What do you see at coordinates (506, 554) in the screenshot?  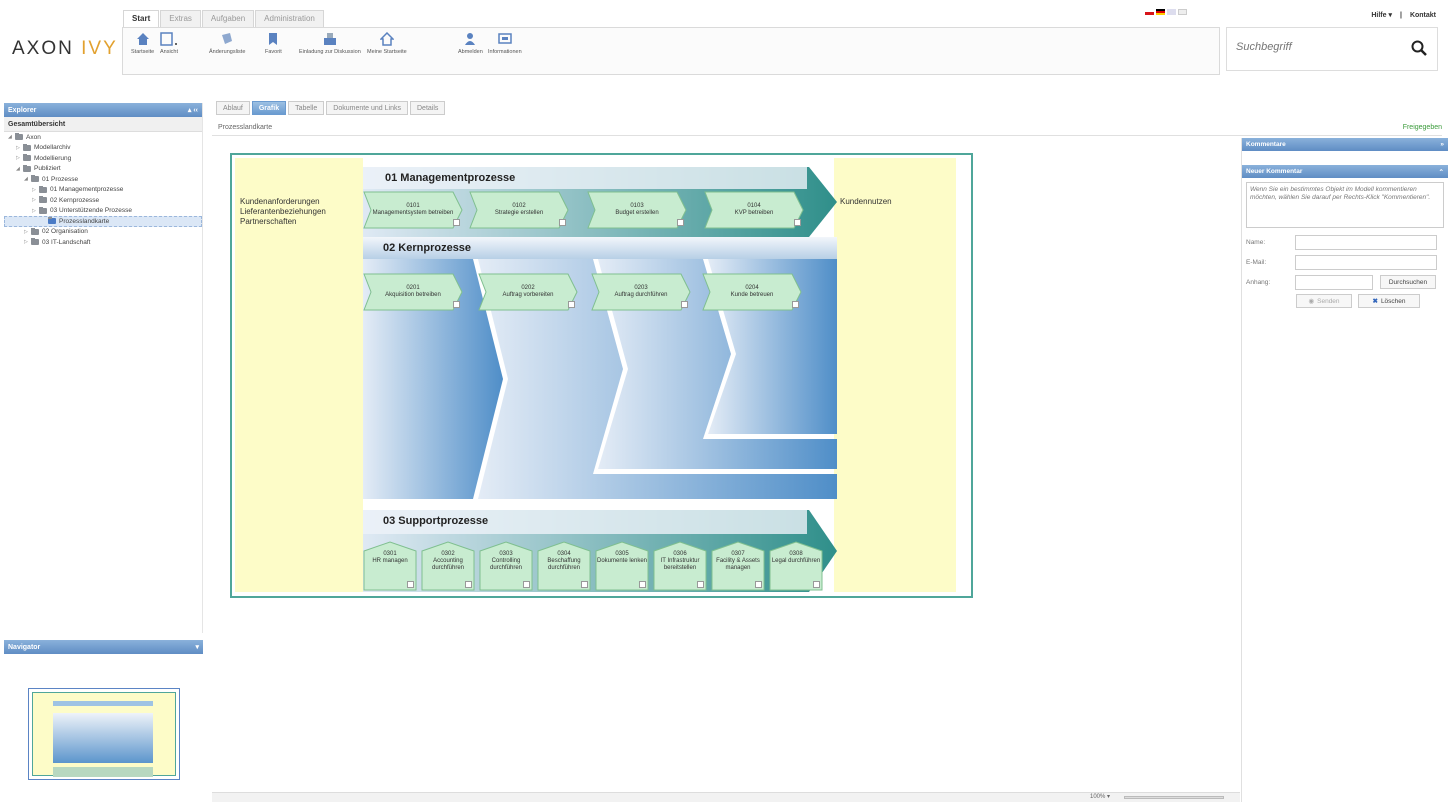 I see `process-code: 0303` at bounding box center [506, 554].